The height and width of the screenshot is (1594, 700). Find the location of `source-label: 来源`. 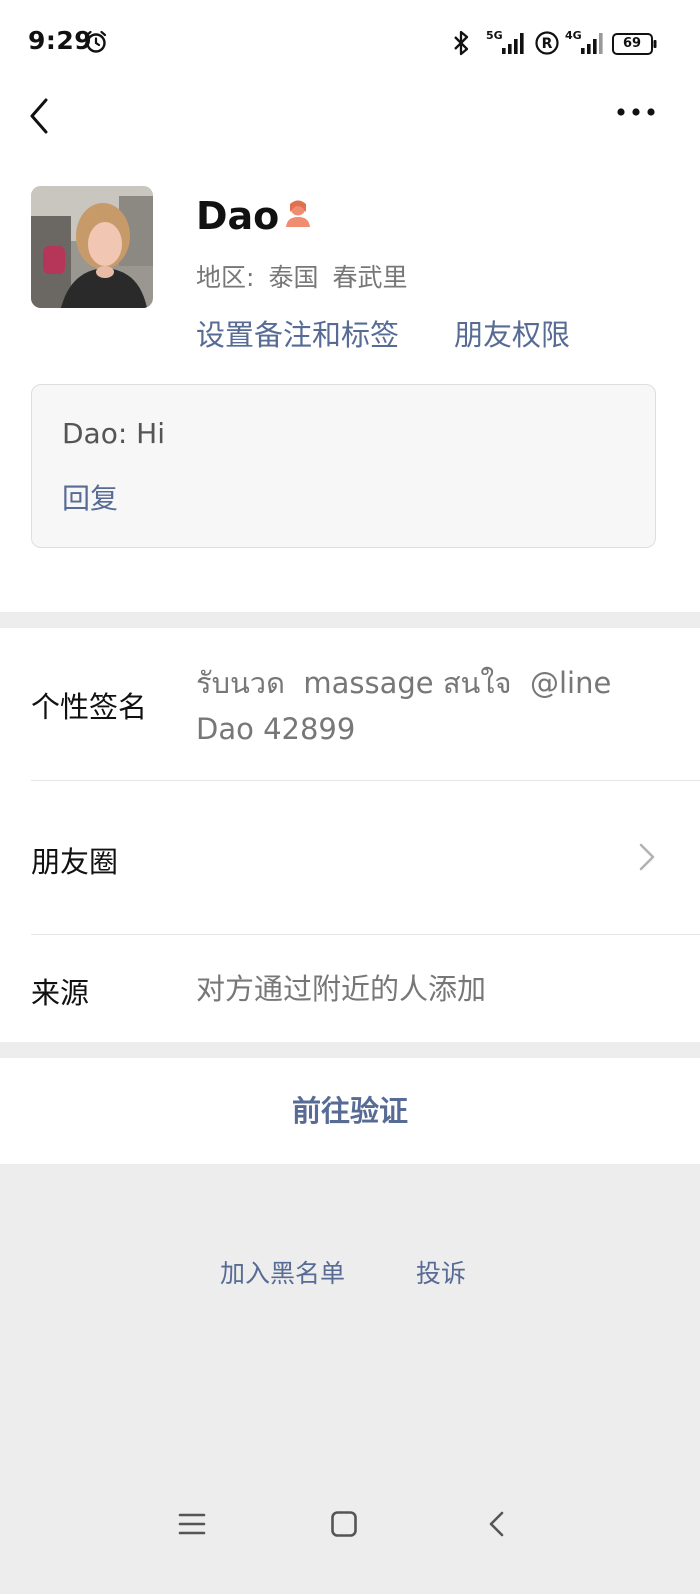

source-label: 来源 is located at coordinates (60, 993).